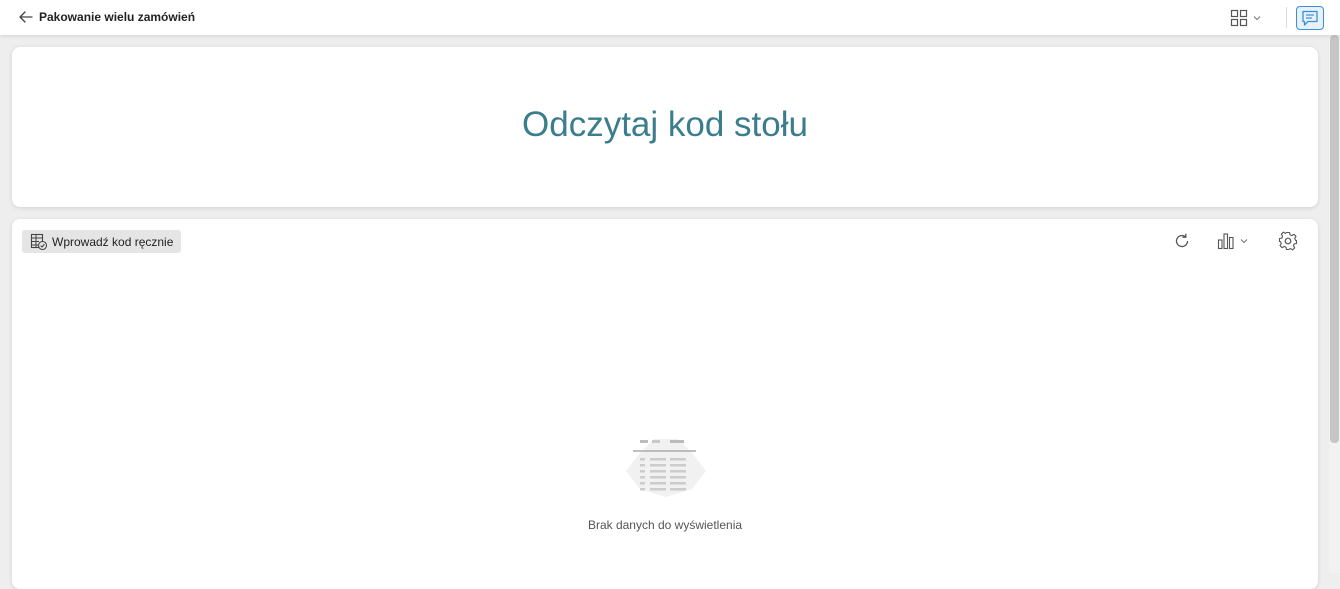 The image size is (1340, 589). I want to click on chat-button, so click(1310, 18).